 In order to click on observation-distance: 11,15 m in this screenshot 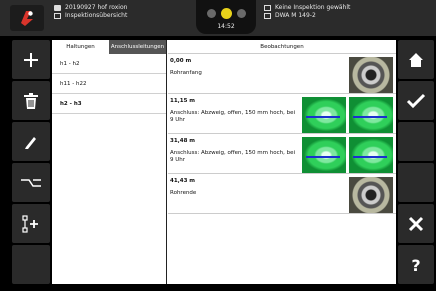, I will do `click(183, 101)`.